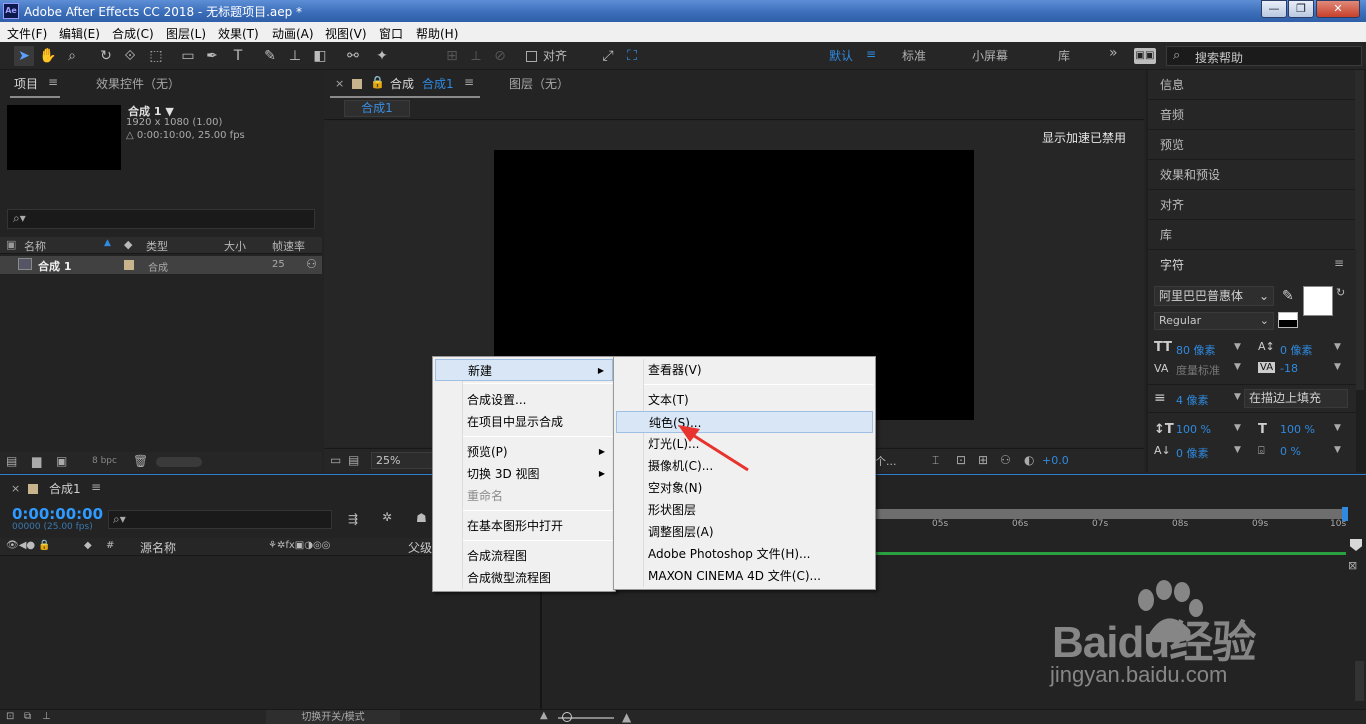 The image size is (1366, 724). Describe the element at coordinates (871, 54) in the screenshot. I see `workspace-menu-icon: ≡` at that location.